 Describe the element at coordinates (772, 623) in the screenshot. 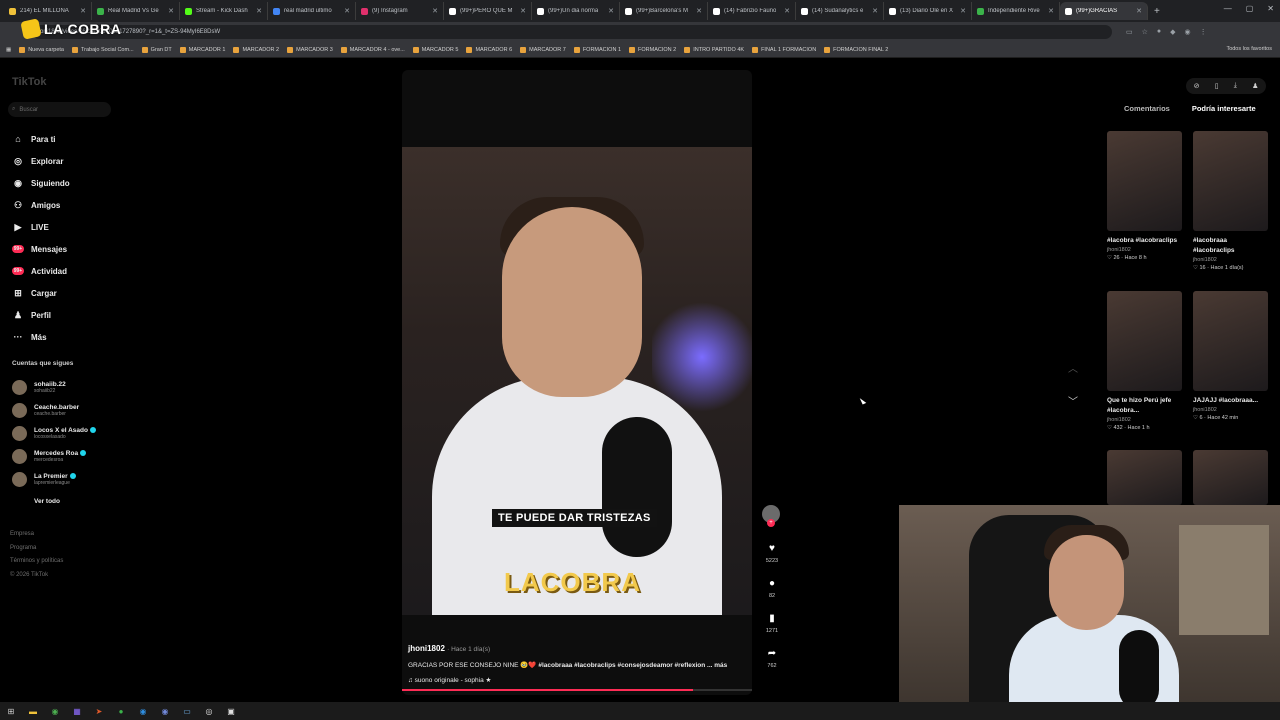

I see `save-action: ▮ 1271` at that location.